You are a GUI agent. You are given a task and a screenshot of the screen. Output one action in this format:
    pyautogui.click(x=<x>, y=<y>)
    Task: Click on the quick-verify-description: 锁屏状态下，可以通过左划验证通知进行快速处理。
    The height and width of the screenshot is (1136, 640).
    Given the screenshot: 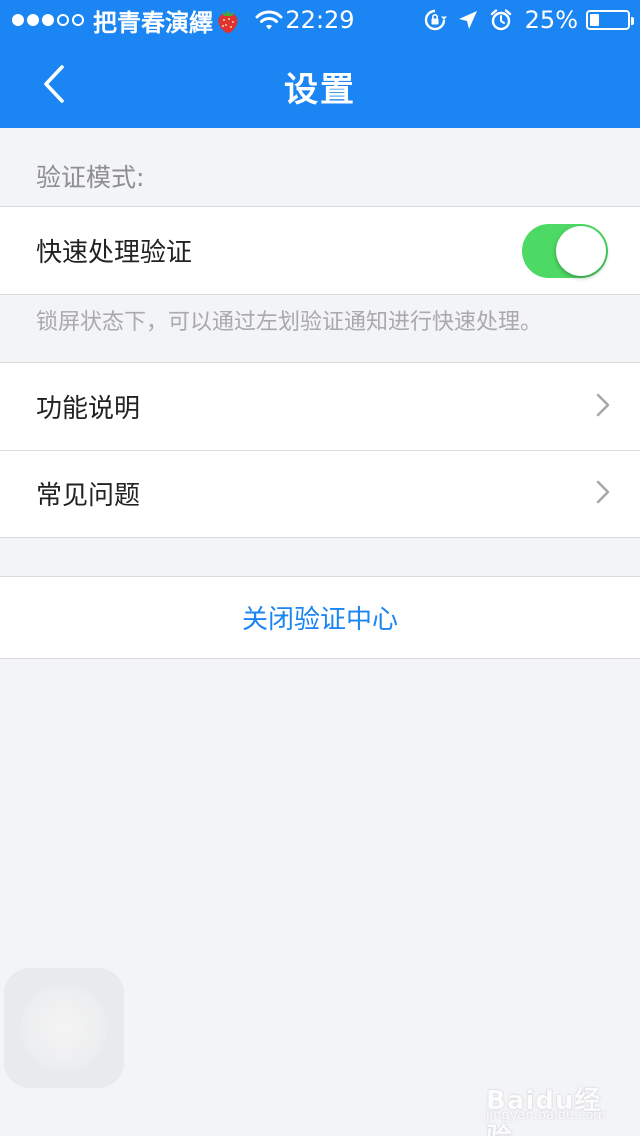 What is the action you would take?
    pyautogui.click(x=289, y=322)
    